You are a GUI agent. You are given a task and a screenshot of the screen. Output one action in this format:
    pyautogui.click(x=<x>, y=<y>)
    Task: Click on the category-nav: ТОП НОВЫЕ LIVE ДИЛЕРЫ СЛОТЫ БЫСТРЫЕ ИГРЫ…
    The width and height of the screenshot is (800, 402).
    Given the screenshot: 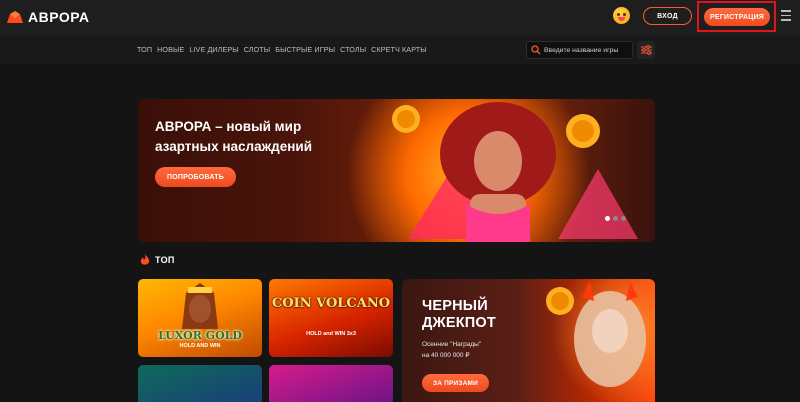 What is the action you would take?
    pyautogui.click(x=400, y=50)
    